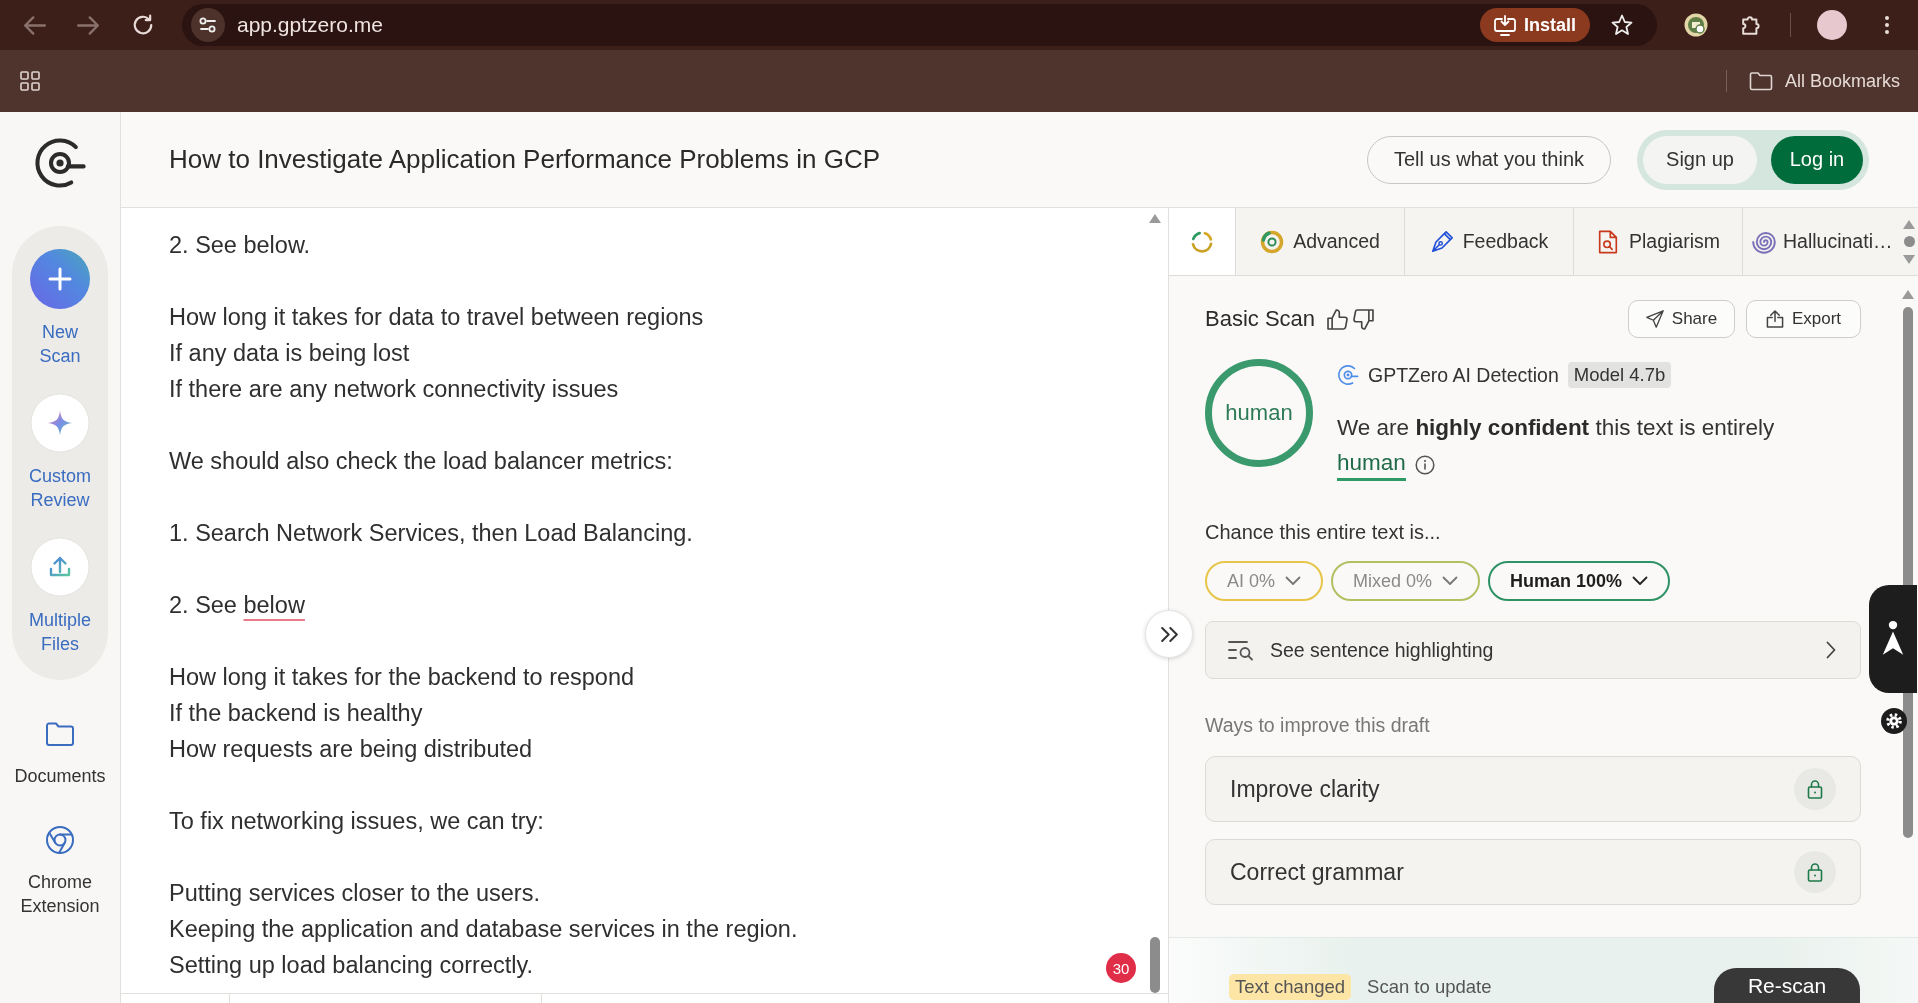 Image resolution: width=1918 pixels, height=1003 pixels. Describe the element at coordinates (30, 81) in the screenshot. I see `apps-grid-icon` at that location.